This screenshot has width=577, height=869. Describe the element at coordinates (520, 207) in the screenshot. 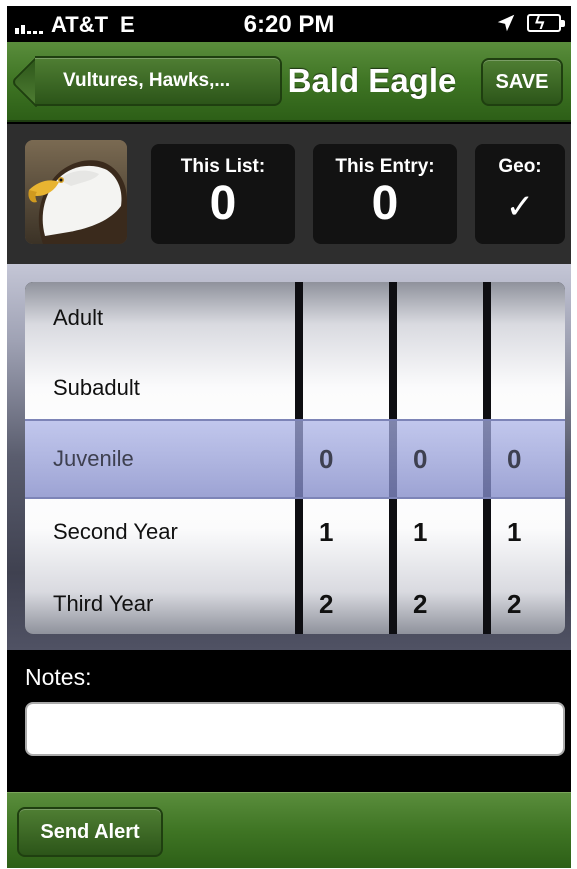

I see `checkmark-icon: ✓` at that location.